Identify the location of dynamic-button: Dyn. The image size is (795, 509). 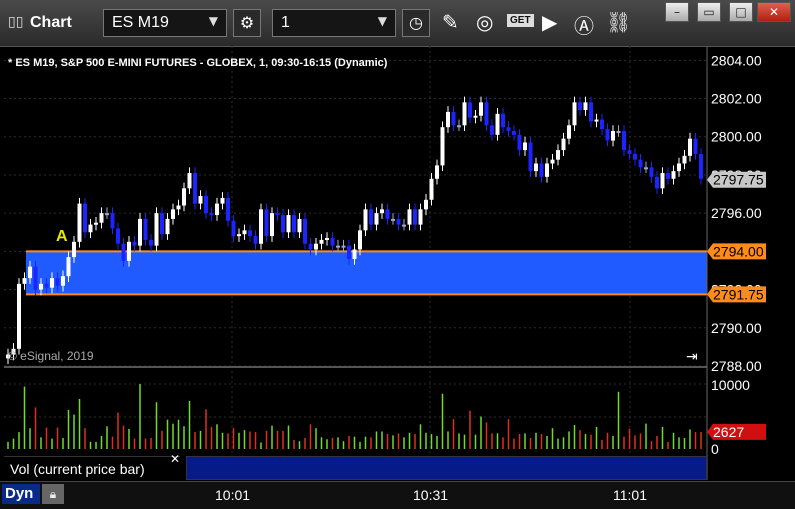
(21, 494).